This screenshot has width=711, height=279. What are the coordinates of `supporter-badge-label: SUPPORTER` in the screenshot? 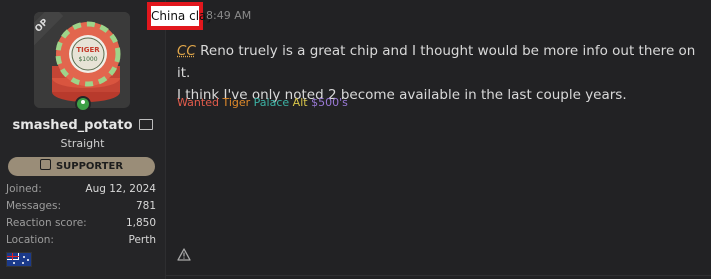 It's located at (89, 166).